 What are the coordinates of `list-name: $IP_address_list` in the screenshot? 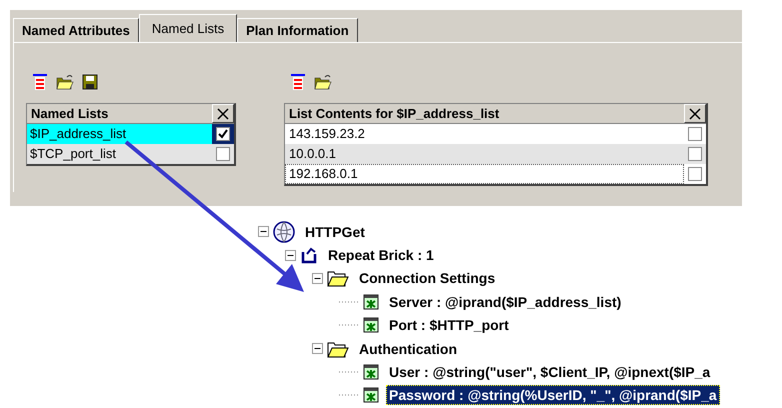 It's located at (78, 134).